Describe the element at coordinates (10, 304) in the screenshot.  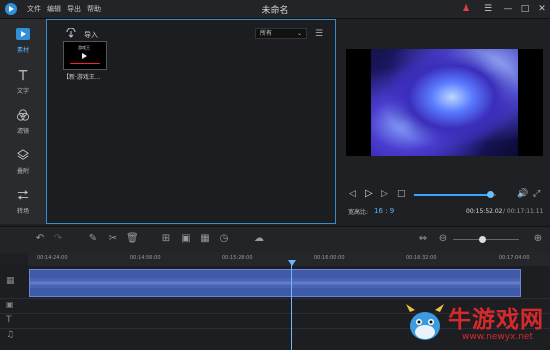
I see `image-track-icon: ▣` at that location.